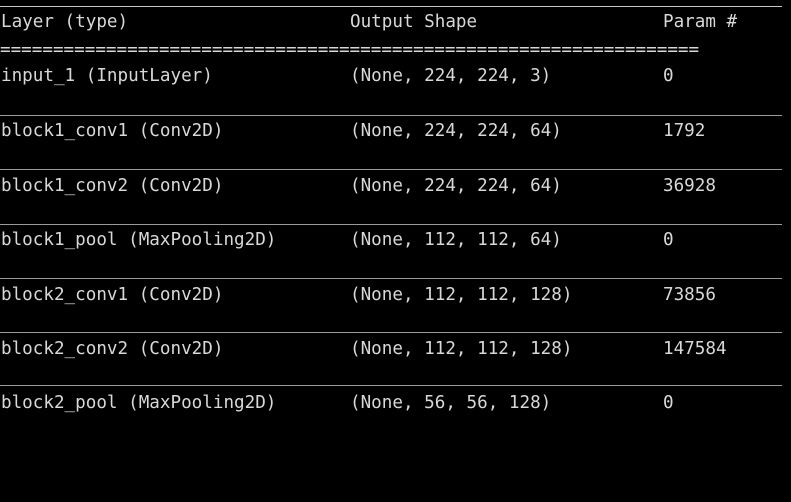 The width and height of the screenshot is (791, 502). What do you see at coordinates (112, 186) in the screenshot?
I see `layer-name: block1_conv2 (Conv2D)` at bounding box center [112, 186].